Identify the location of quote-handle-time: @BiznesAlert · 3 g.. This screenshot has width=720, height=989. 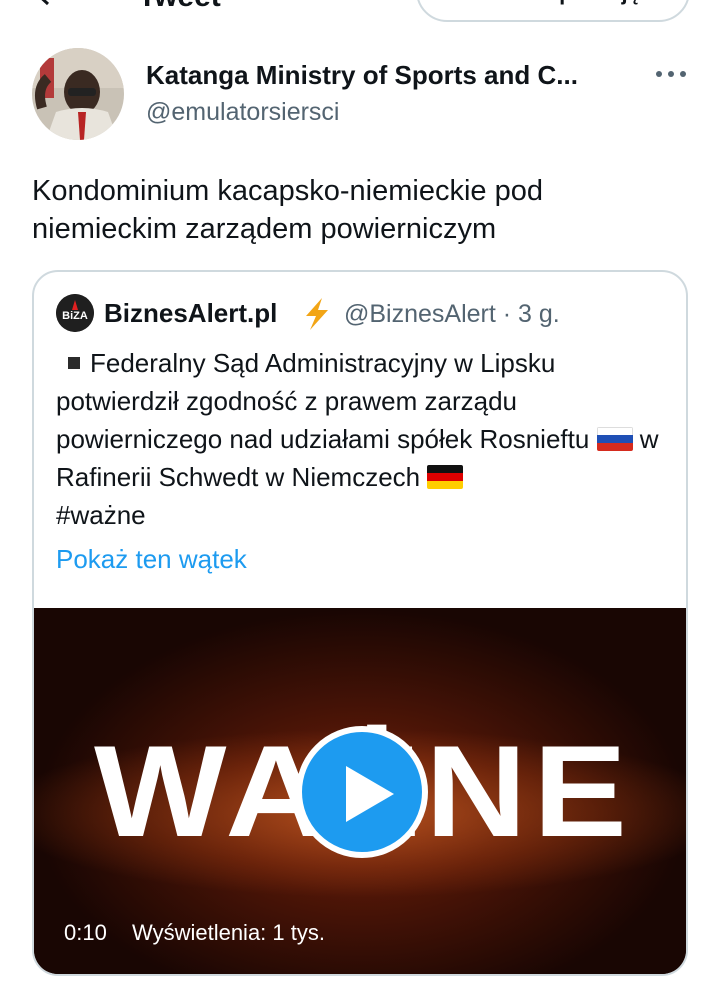
(452, 314).